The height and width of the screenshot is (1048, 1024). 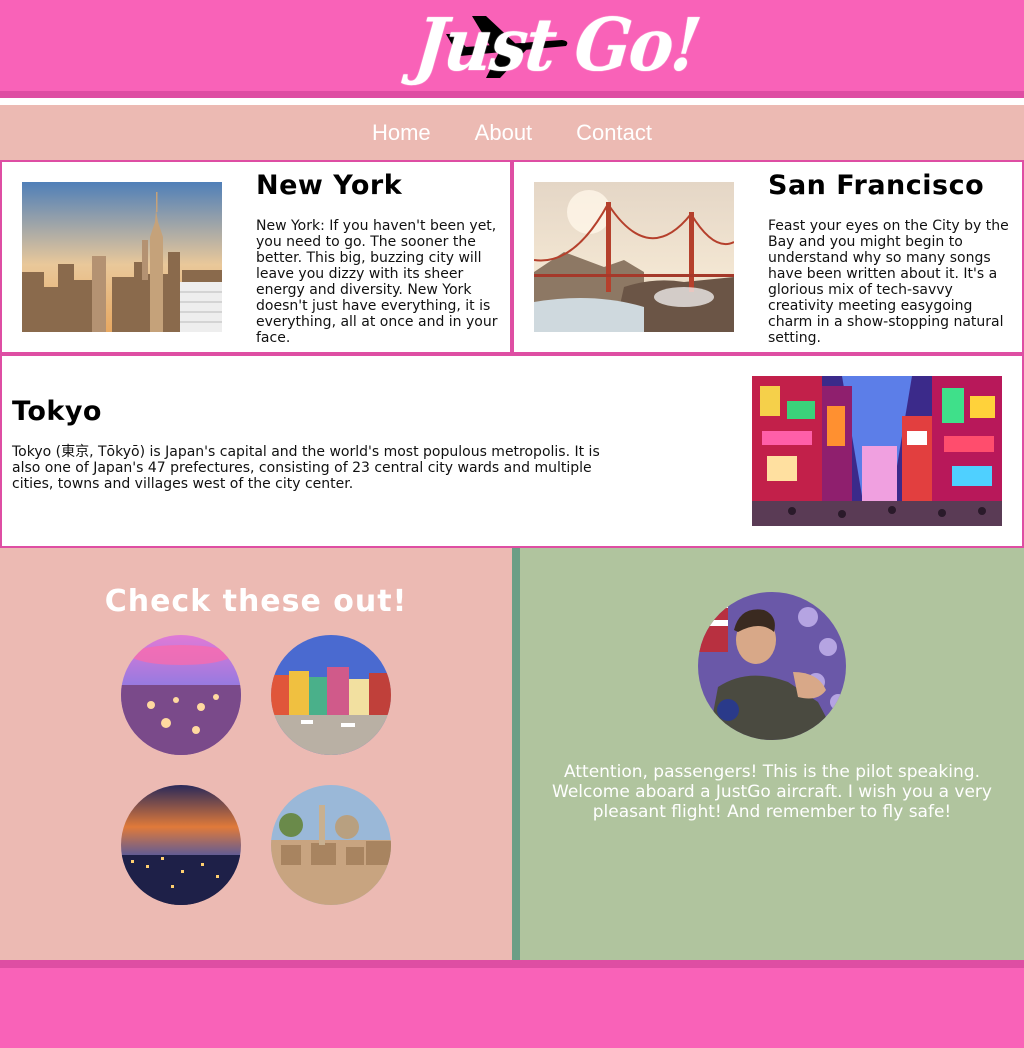 I want to click on tokyo-title: Tokyo, so click(x=57, y=411).